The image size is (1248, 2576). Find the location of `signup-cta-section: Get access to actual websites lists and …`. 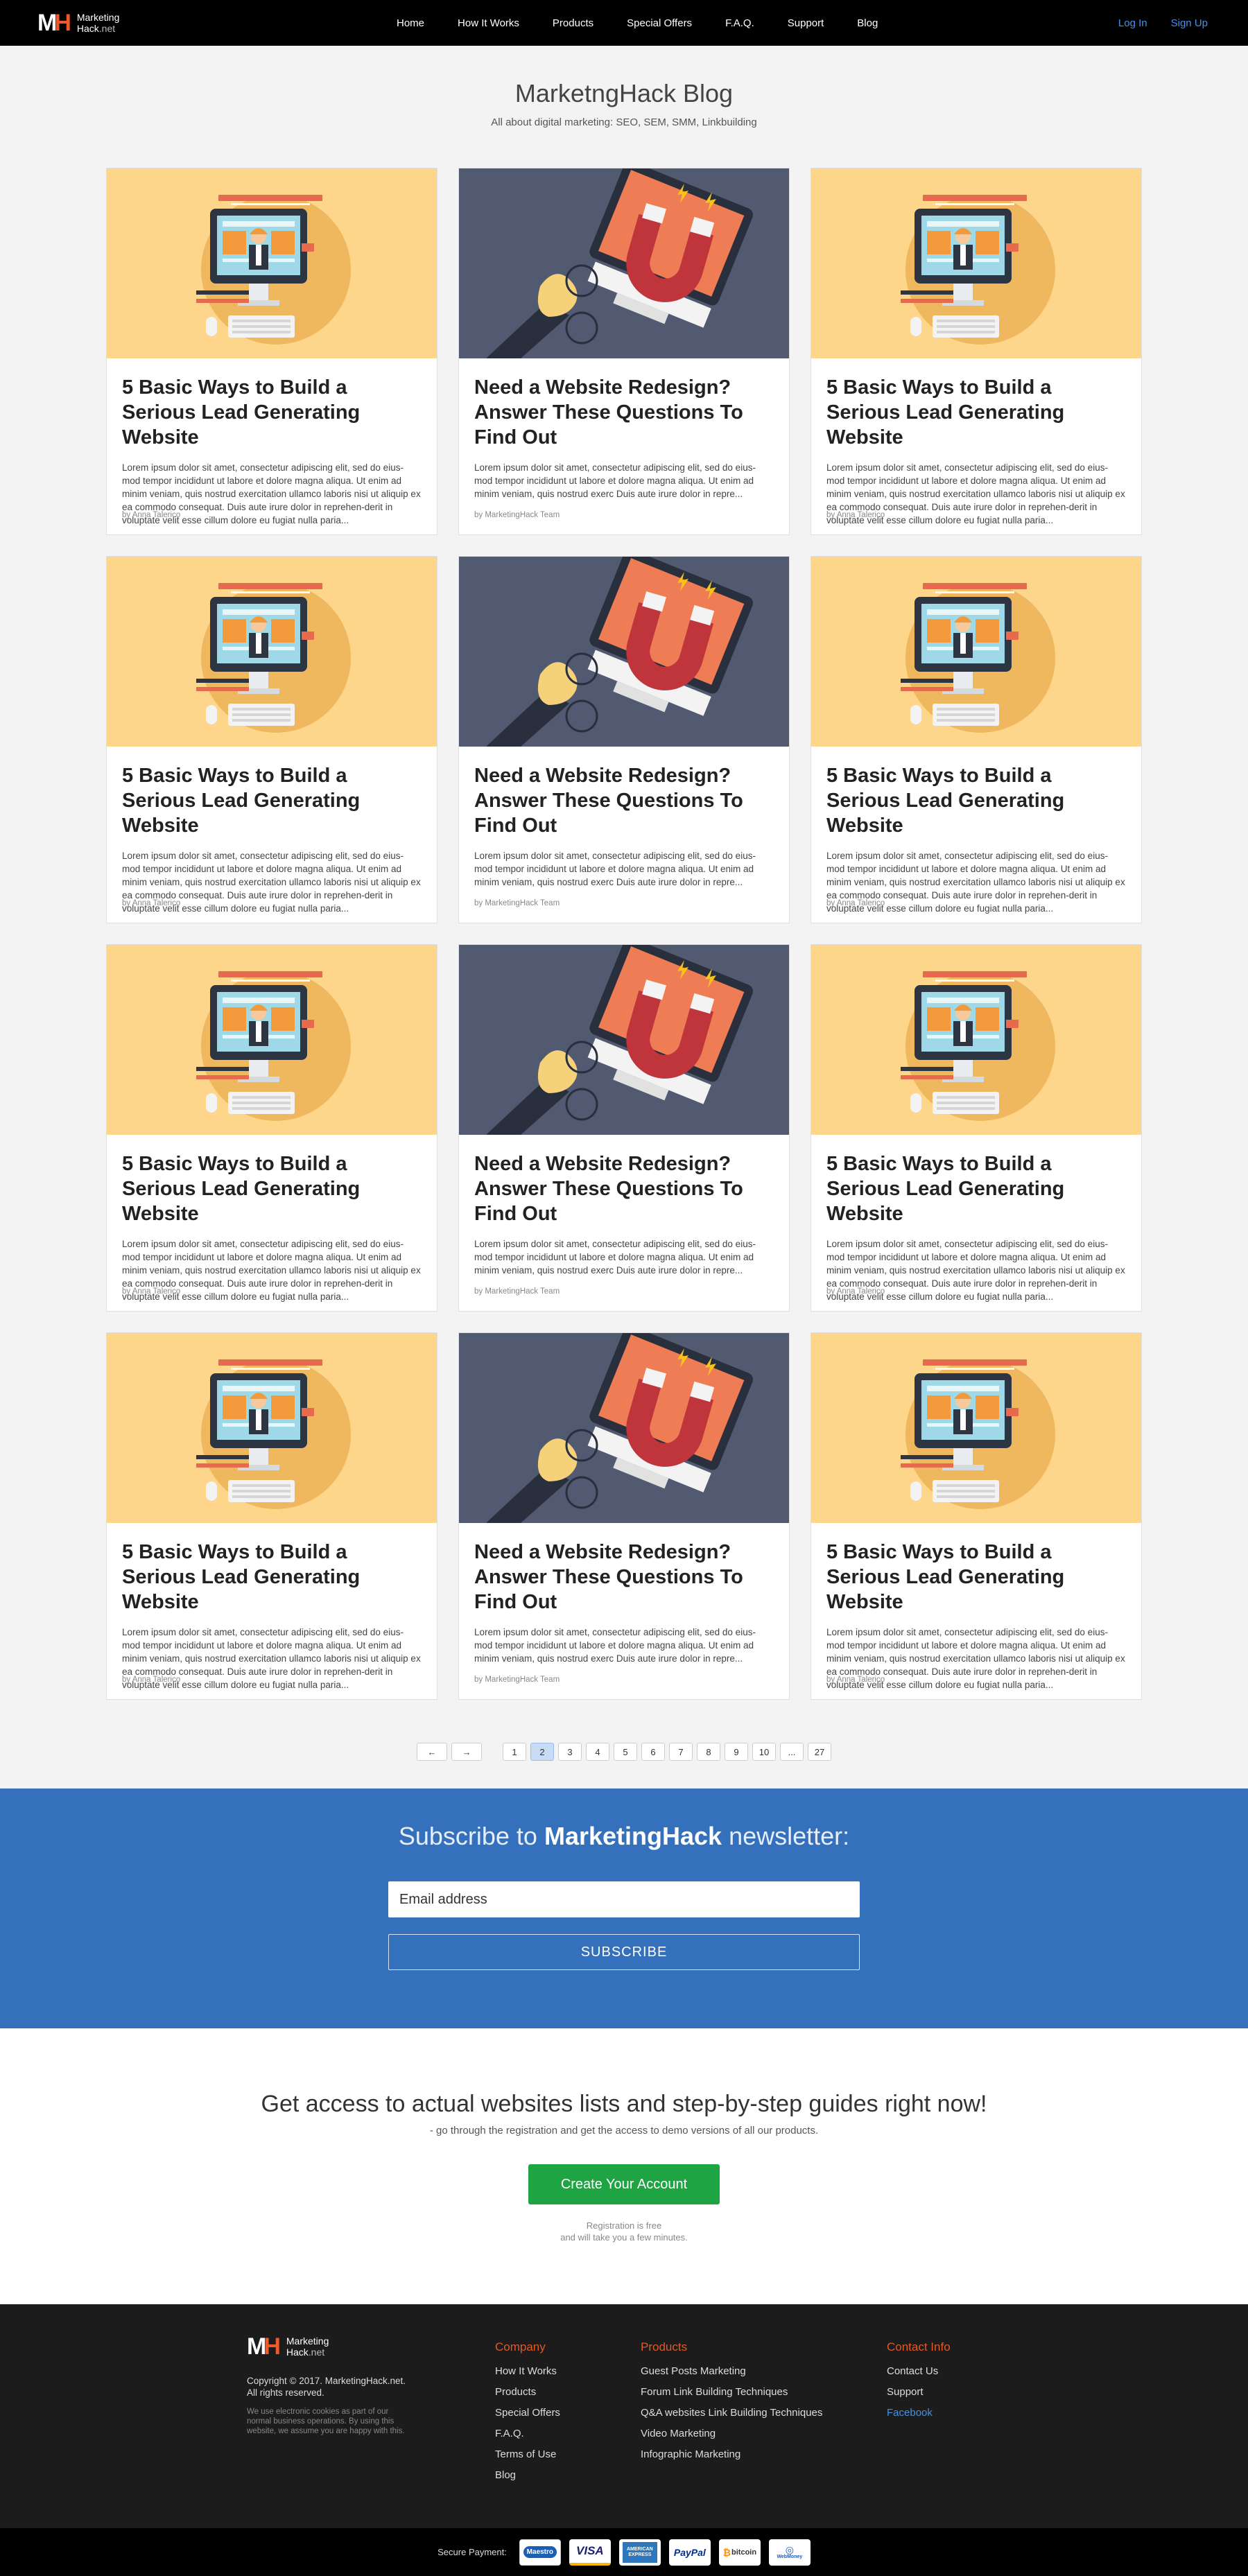

signup-cta-section: Get access to actual websites lists and … is located at coordinates (624, 2166).